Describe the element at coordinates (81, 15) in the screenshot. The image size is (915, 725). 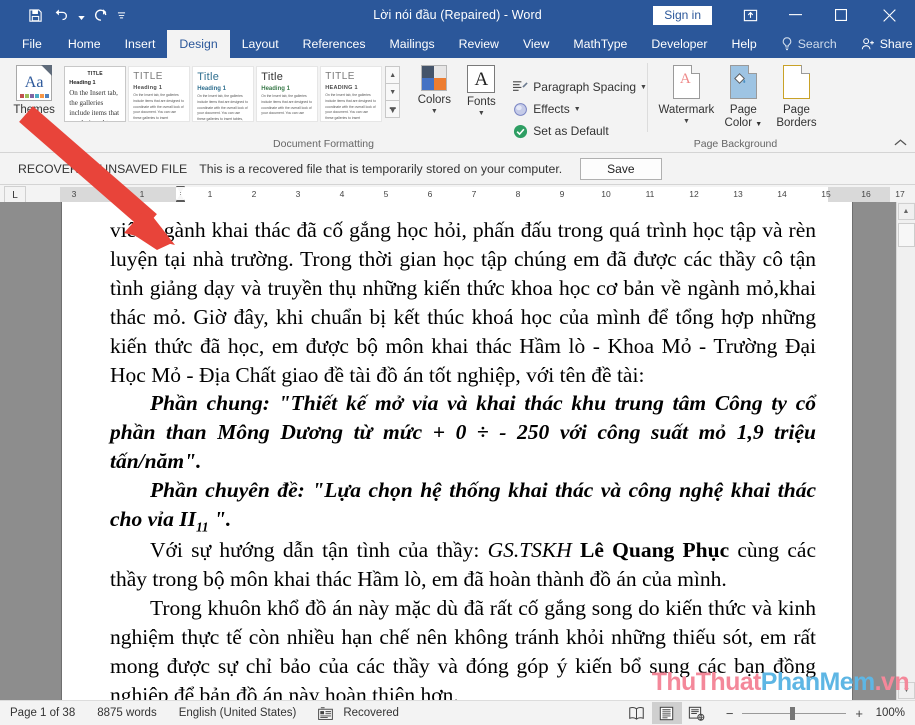
I see `undo-dropdown-icon` at that location.